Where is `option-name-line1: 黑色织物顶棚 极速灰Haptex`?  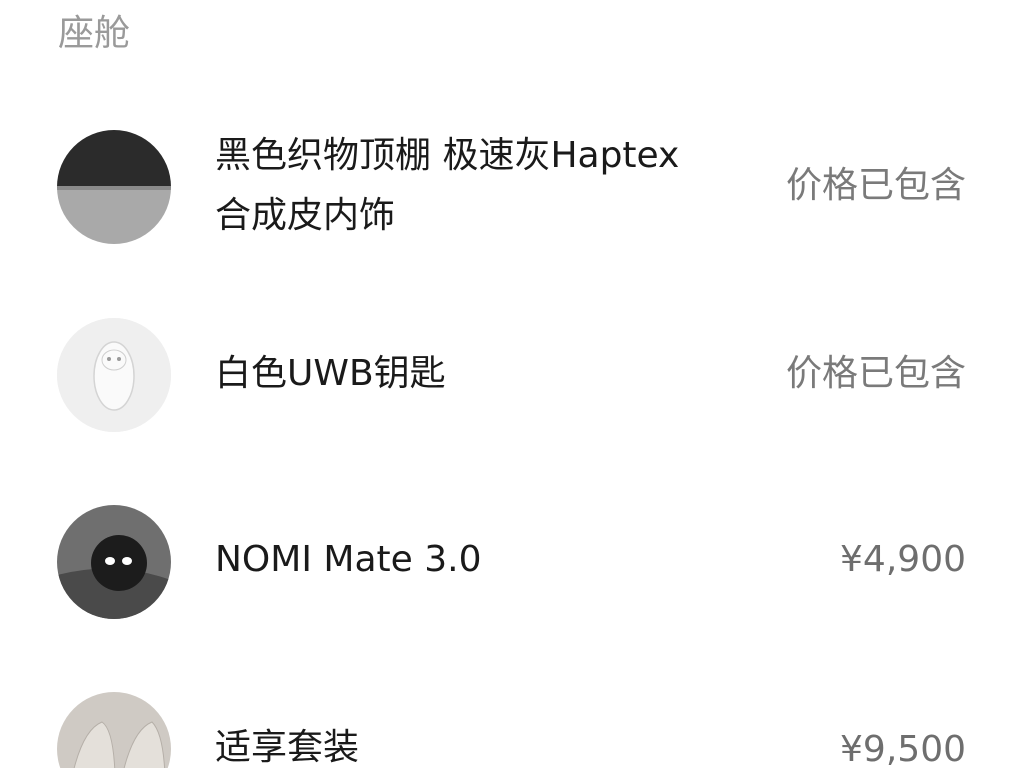 option-name-line1: 黑色织物顶棚 极速灰Haptex is located at coordinates (447, 155).